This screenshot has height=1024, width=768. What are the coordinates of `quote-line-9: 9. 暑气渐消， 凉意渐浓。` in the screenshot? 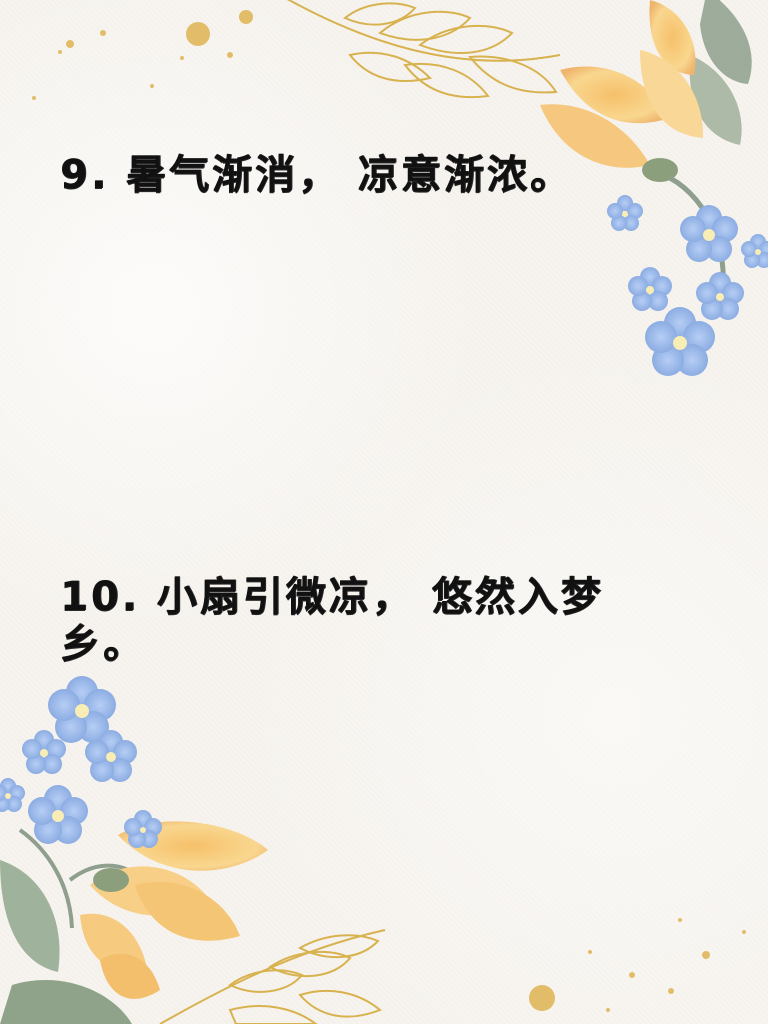 It's located at (316, 175).